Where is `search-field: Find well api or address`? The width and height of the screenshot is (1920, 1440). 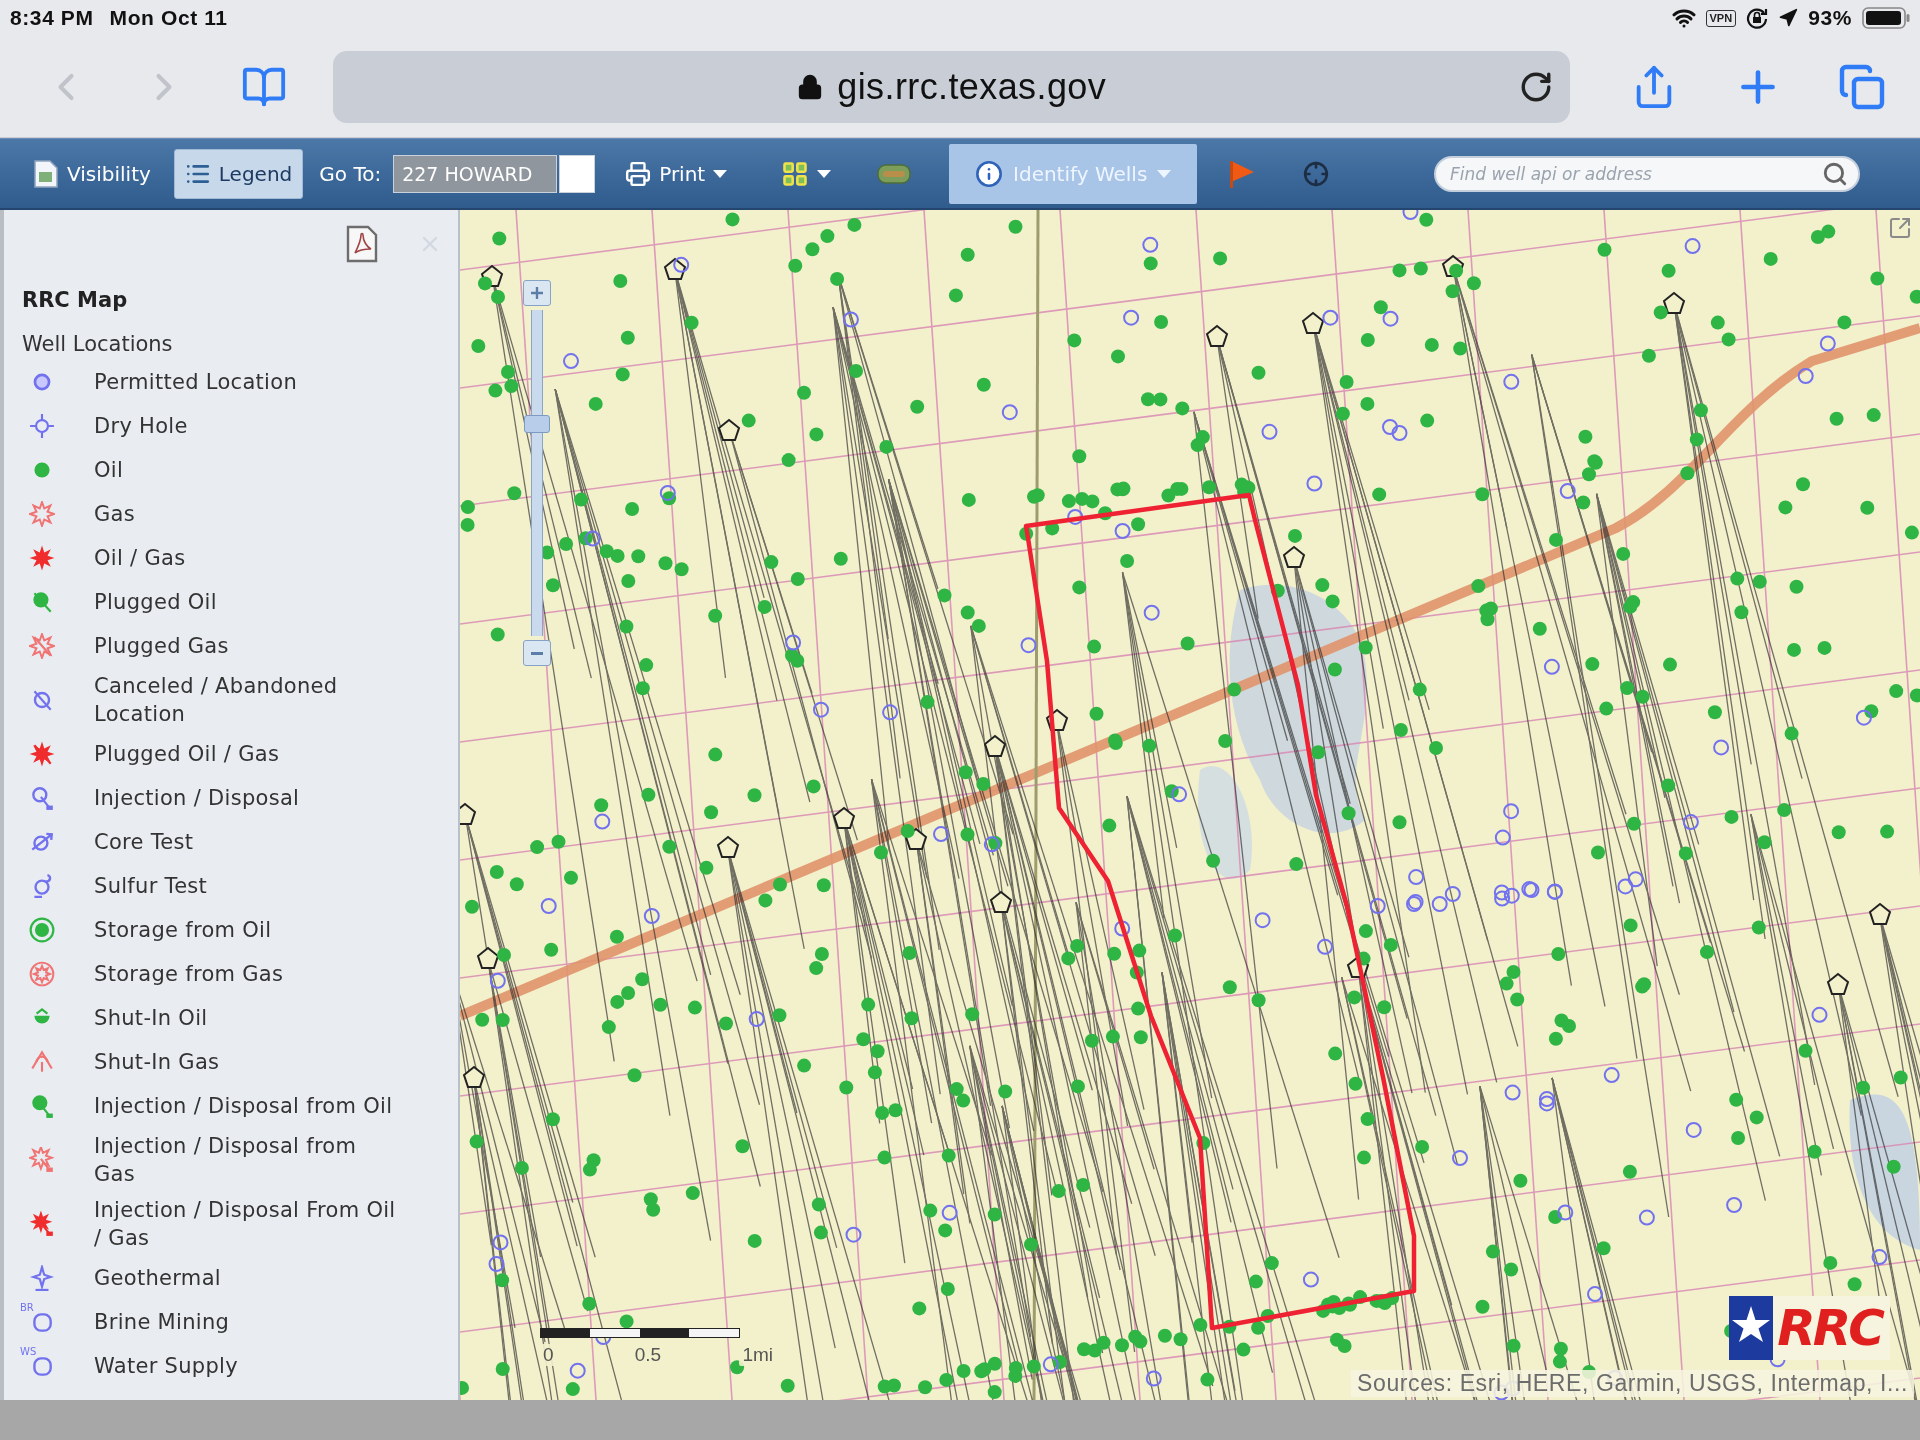 search-field: Find well api or address is located at coordinates (1647, 173).